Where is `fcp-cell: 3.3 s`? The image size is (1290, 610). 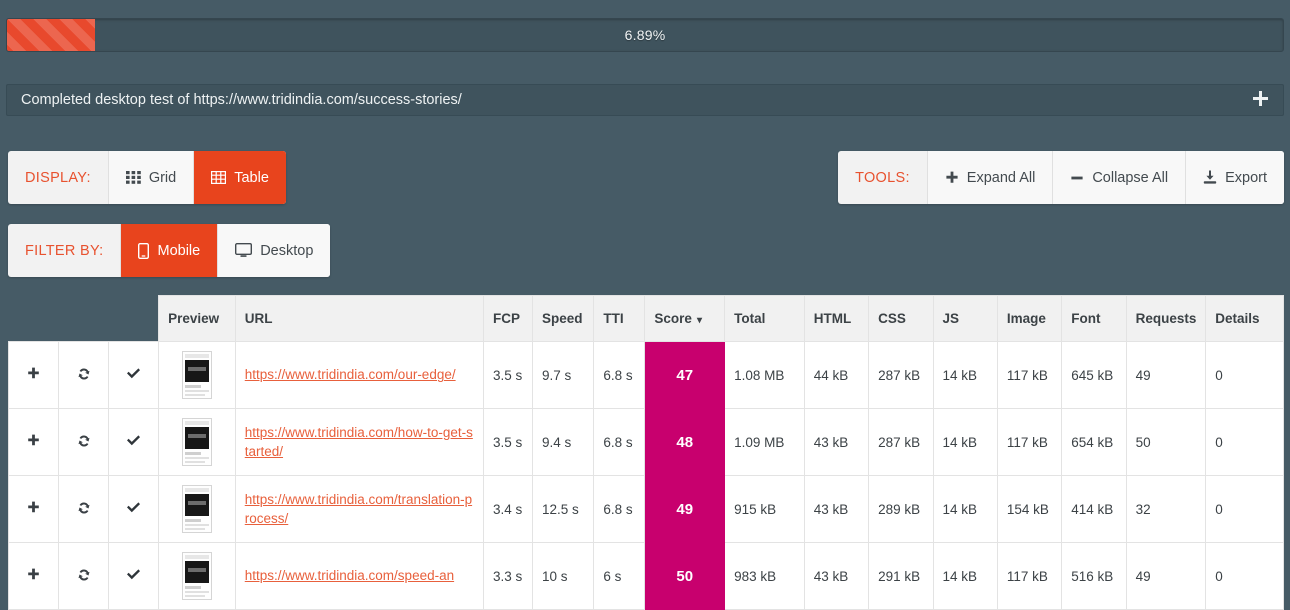
fcp-cell: 3.3 s is located at coordinates (508, 576).